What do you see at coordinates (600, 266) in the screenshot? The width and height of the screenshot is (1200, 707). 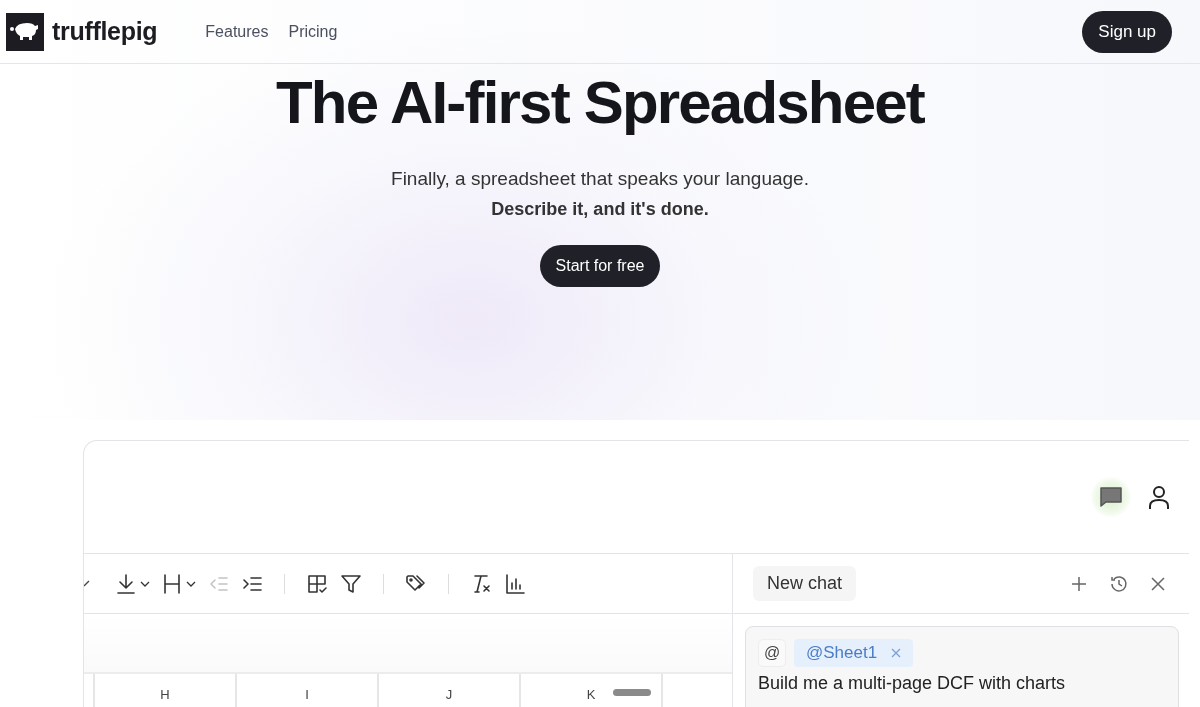 I see `start-for-free-button: Start for free` at bounding box center [600, 266].